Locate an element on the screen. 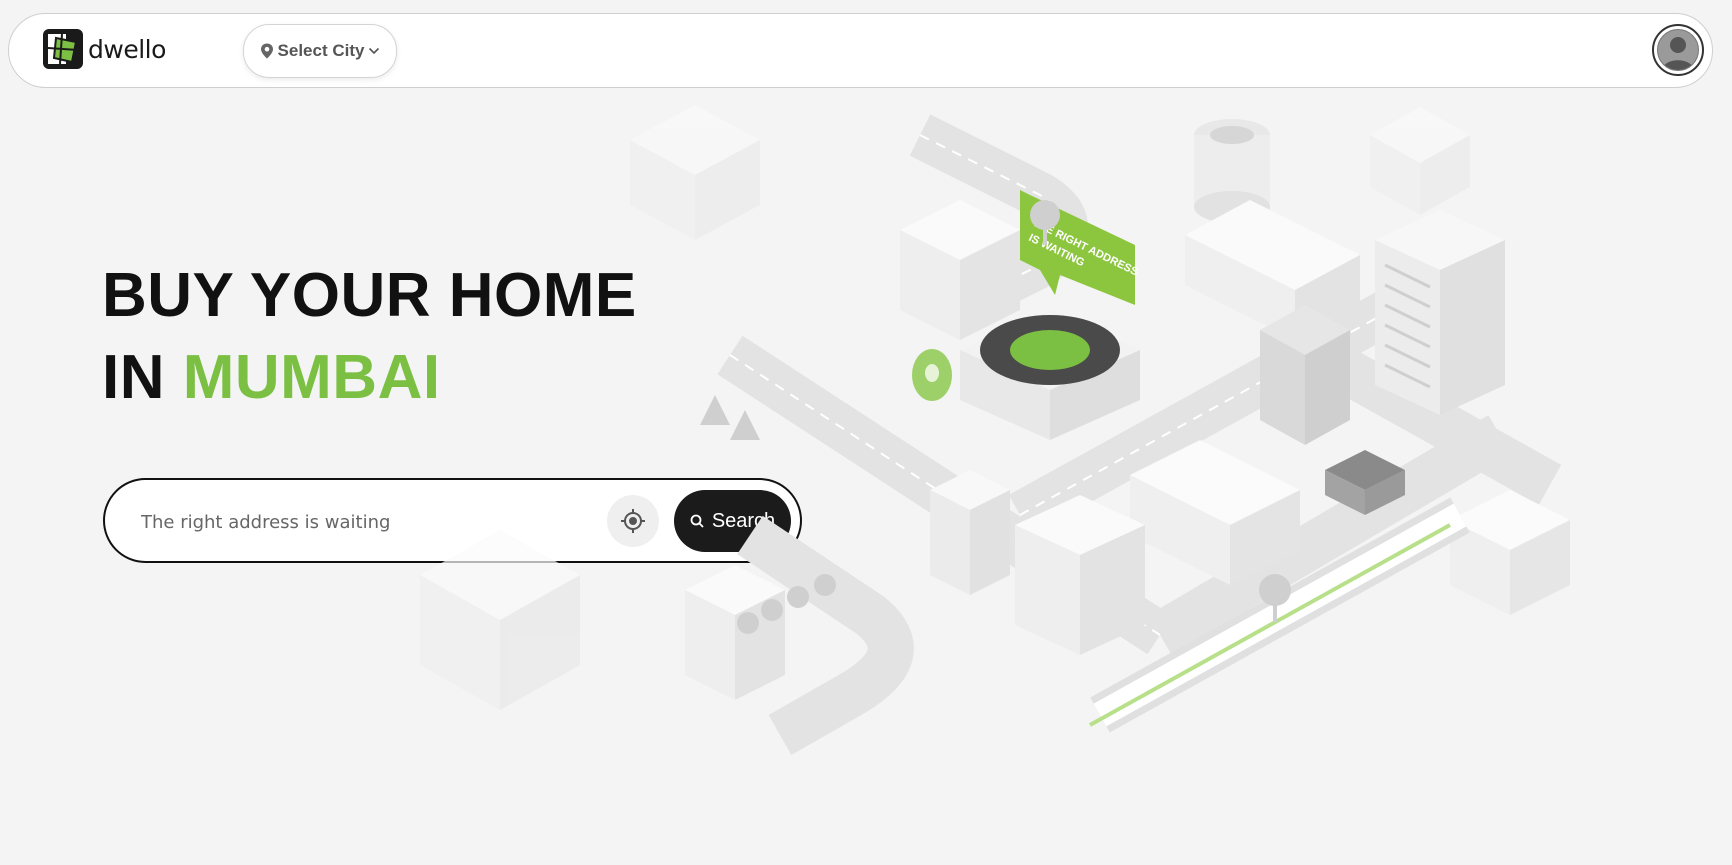 The width and height of the screenshot is (1732, 865). building-right is located at coordinates (1510, 552).